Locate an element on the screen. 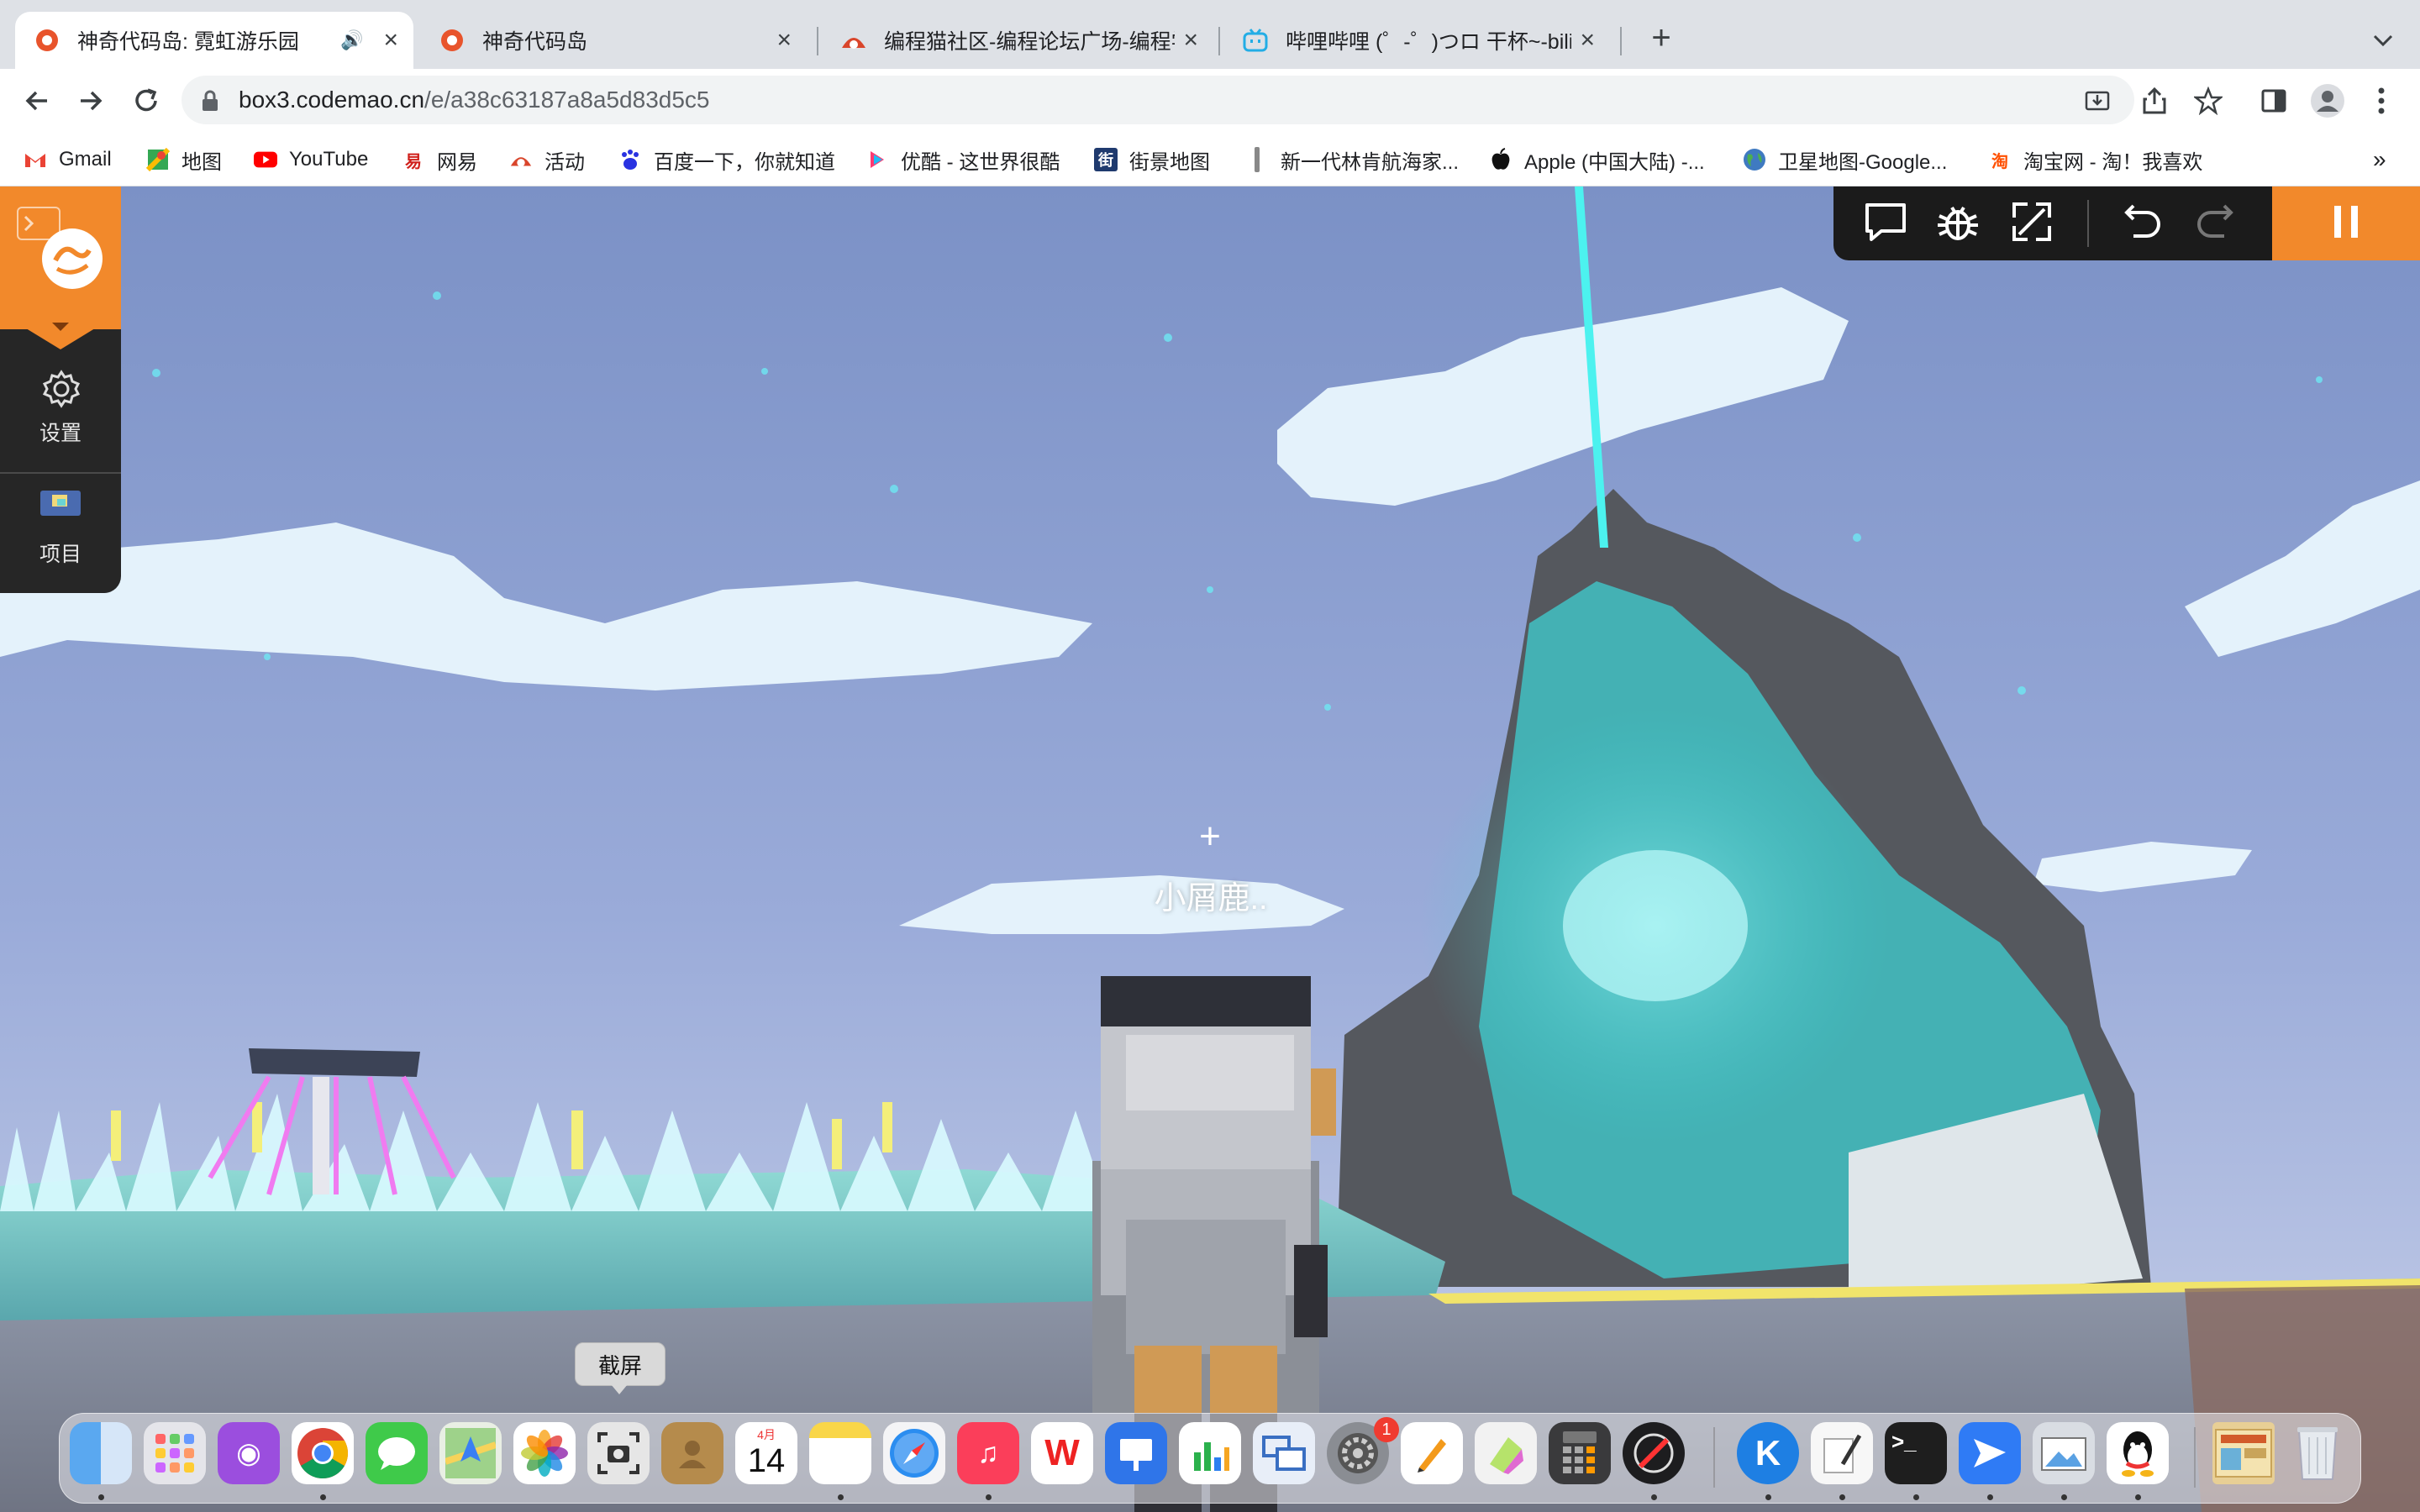 The width and height of the screenshot is (2420, 1512). calendar-icon: 4月 14 is located at coordinates (766, 1453).